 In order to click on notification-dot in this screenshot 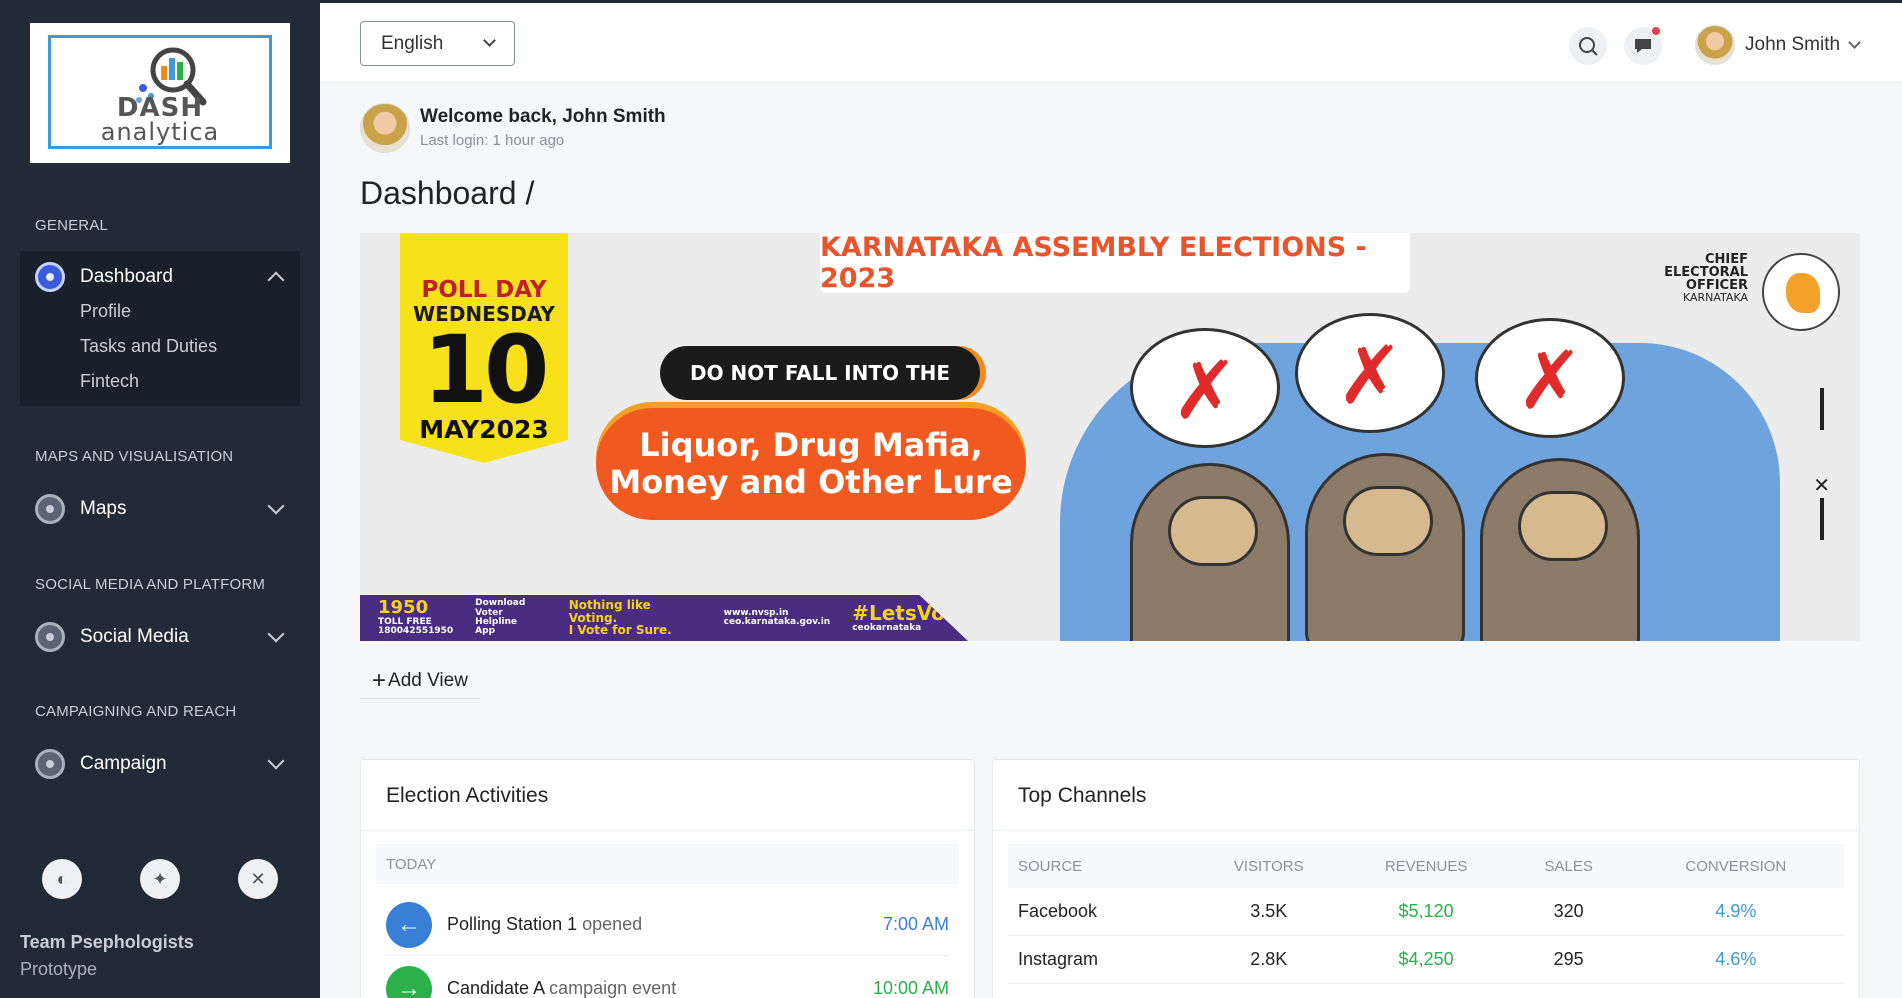, I will do `click(1656, 31)`.